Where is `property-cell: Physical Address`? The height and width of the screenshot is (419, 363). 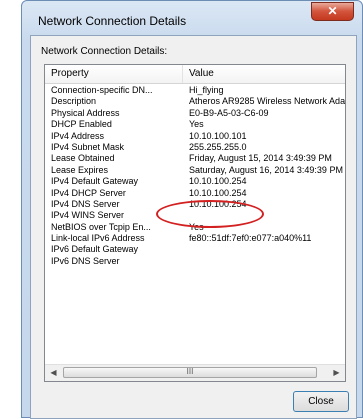
property-cell: Physical Address is located at coordinates (85, 112).